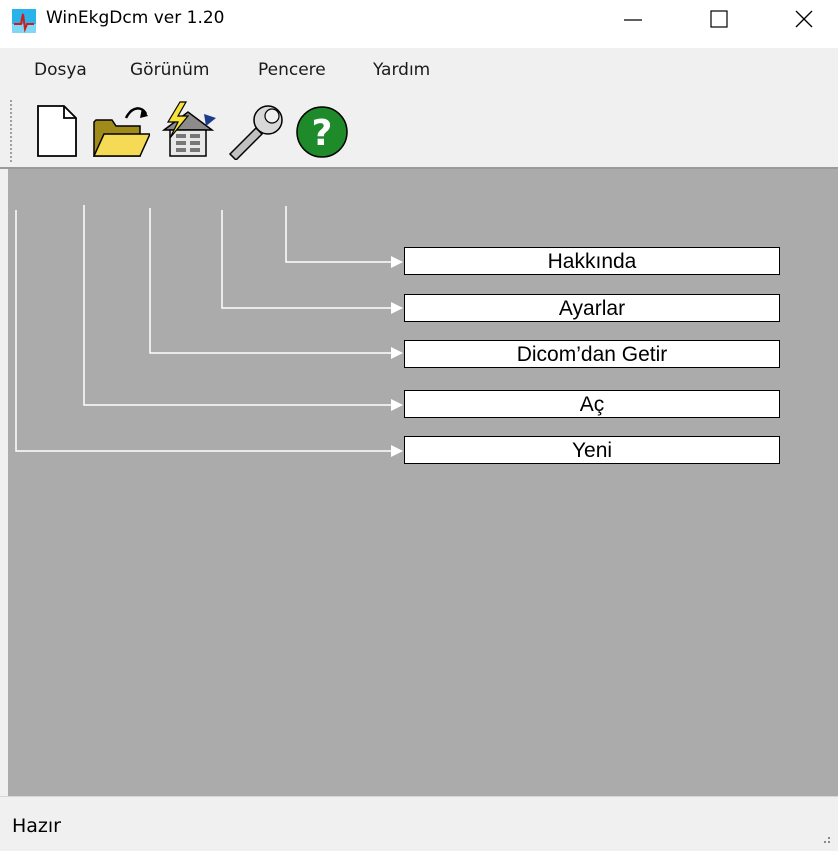 The image size is (838, 851). What do you see at coordinates (592, 450) in the screenshot?
I see `callout-yeni: Yeni` at bounding box center [592, 450].